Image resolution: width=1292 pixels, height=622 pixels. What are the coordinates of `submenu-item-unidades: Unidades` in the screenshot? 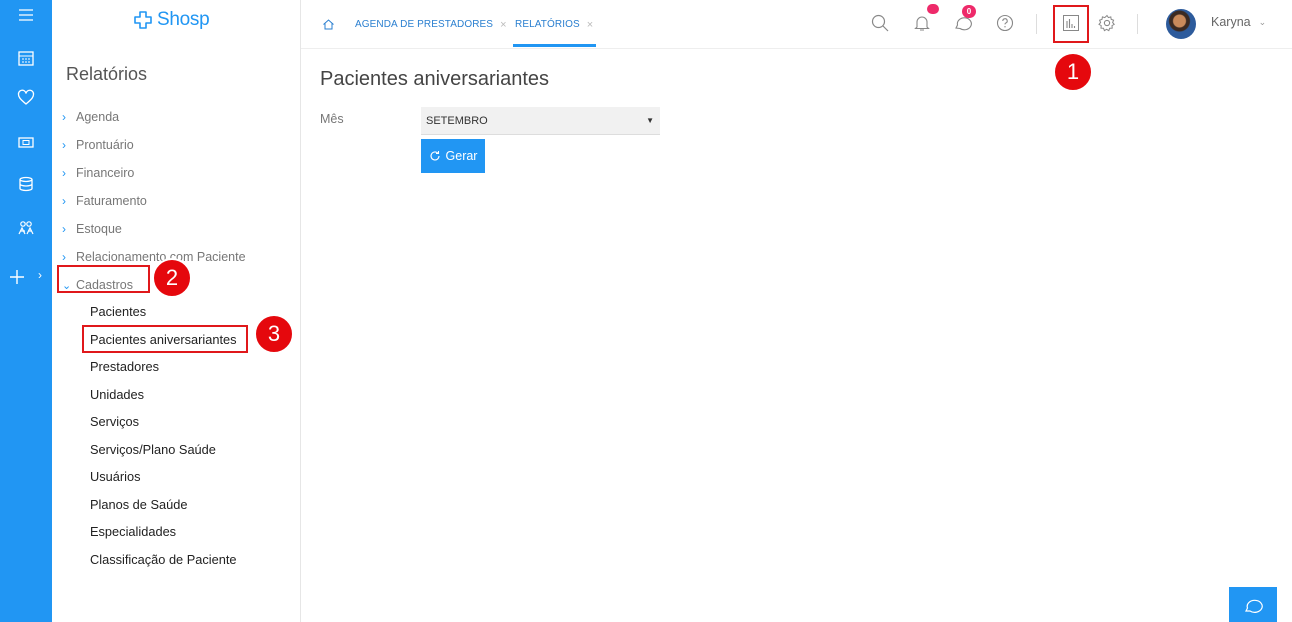 It's located at (163, 398).